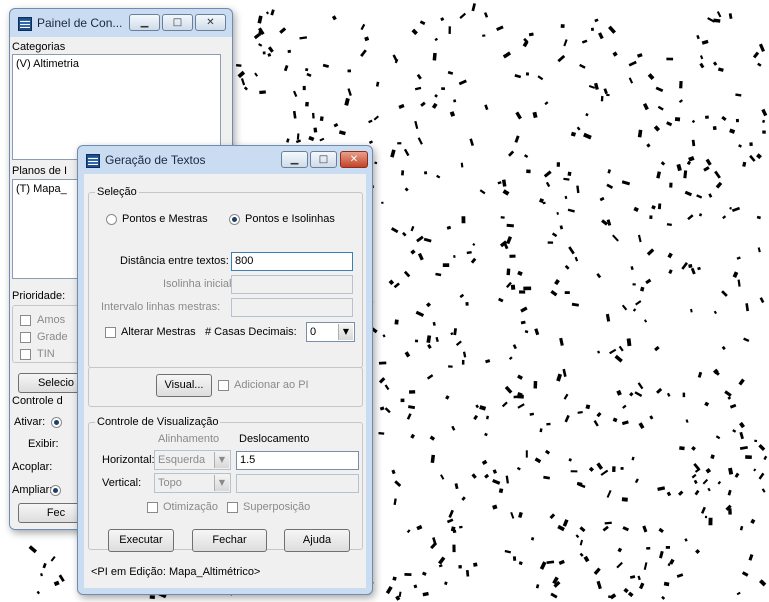 The image size is (769, 602). What do you see at coordinates (32, 467) in the screenshot?
I see `couple-label: Acoplar:` at bounding box center [32, 467].